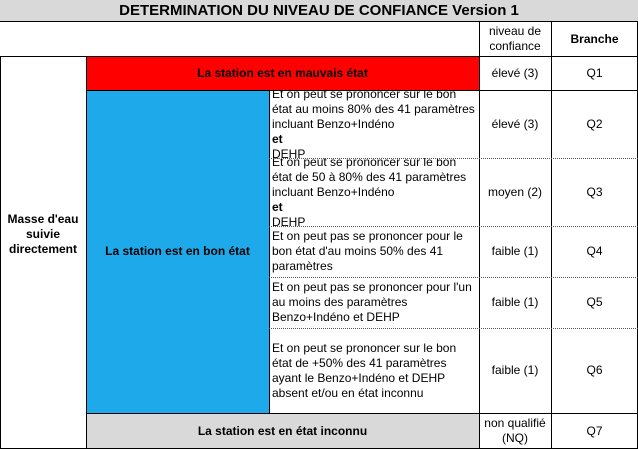 This screenshot has height=449, width=638. What do you see at coordinates (515, 430) in the screenshot?
I see `niveau-q7: non qualifié (NQ)` at bounding box center [515, 430].